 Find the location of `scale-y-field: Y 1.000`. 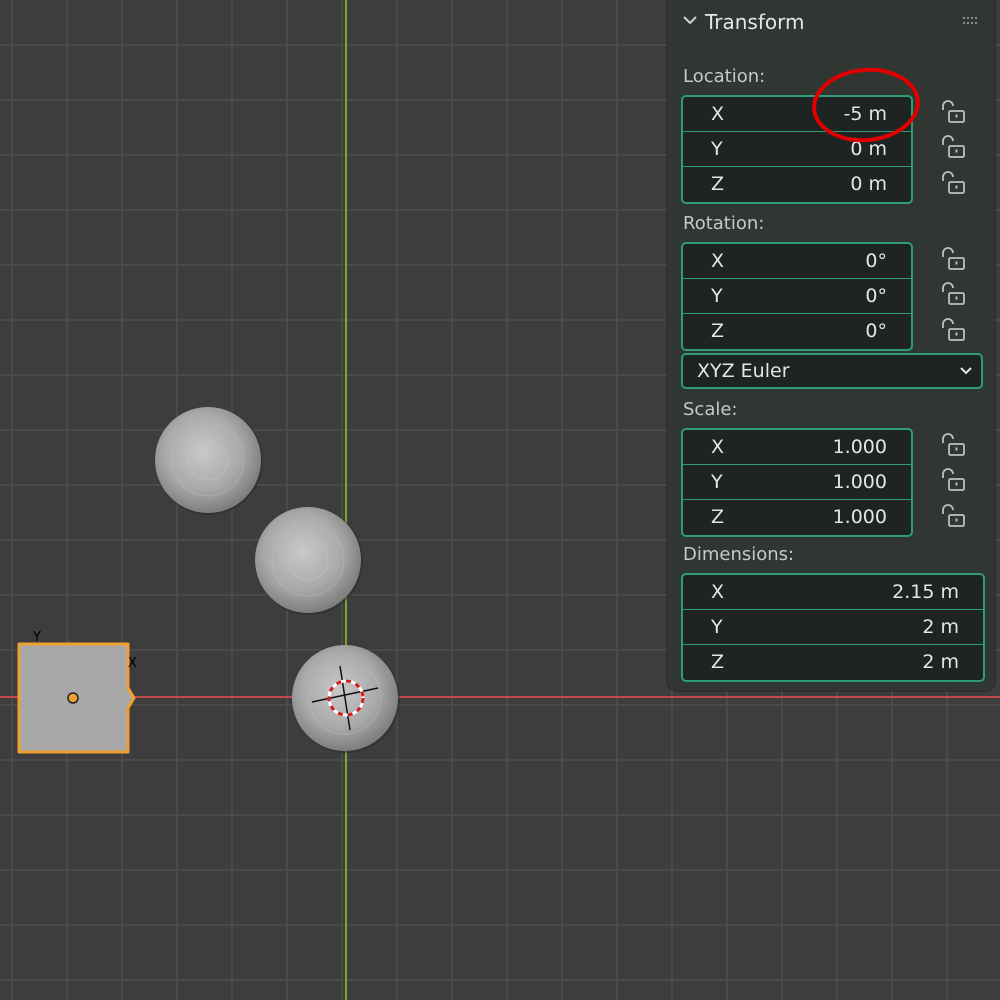

scale-y-field: Y 1.000 is located at coordinates (797, 482).